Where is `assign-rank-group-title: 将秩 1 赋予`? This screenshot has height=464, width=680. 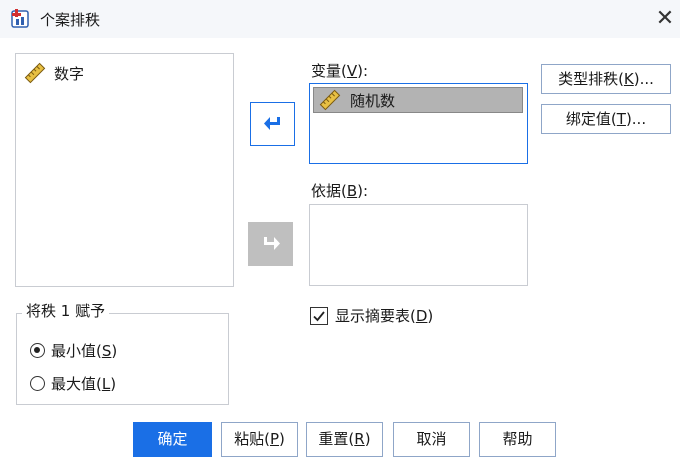 assign-rank-group-title: 将秩 1 赋予 is located at coordinates (66, 310).